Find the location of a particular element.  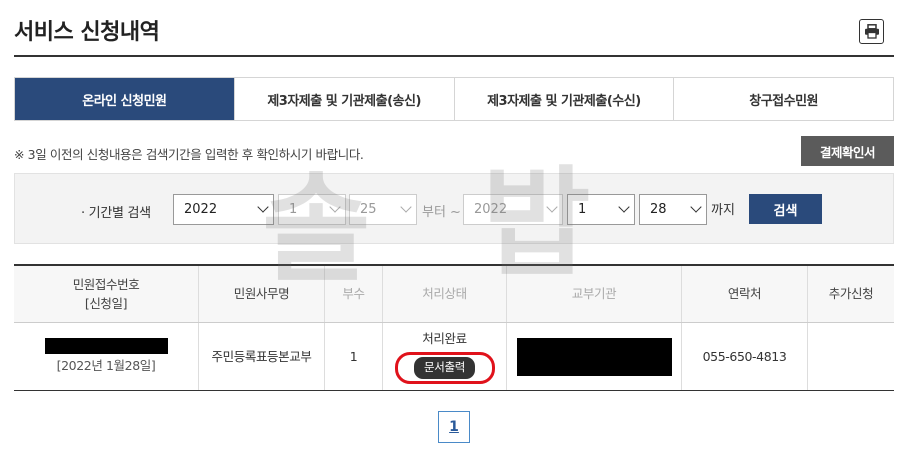

from-day-value: 25 is located at coordinates (368, 209).